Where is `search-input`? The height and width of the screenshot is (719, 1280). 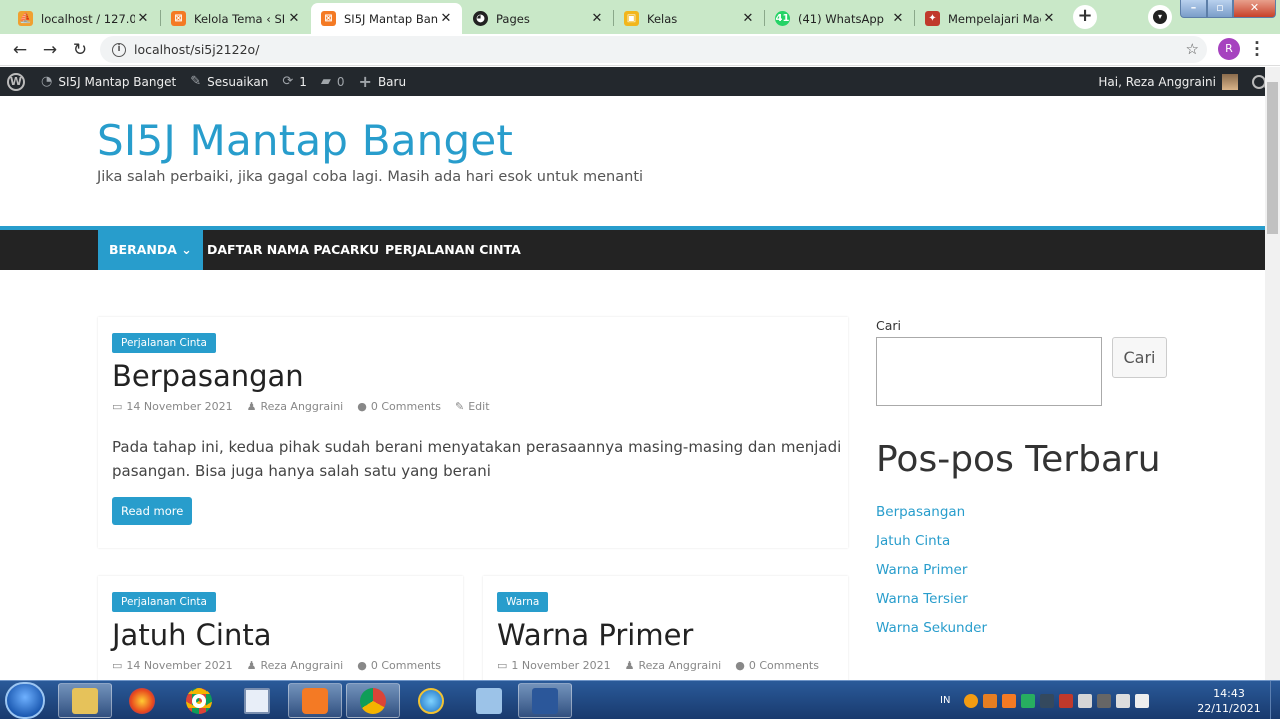
search-input is located at coordinates (989, 371).